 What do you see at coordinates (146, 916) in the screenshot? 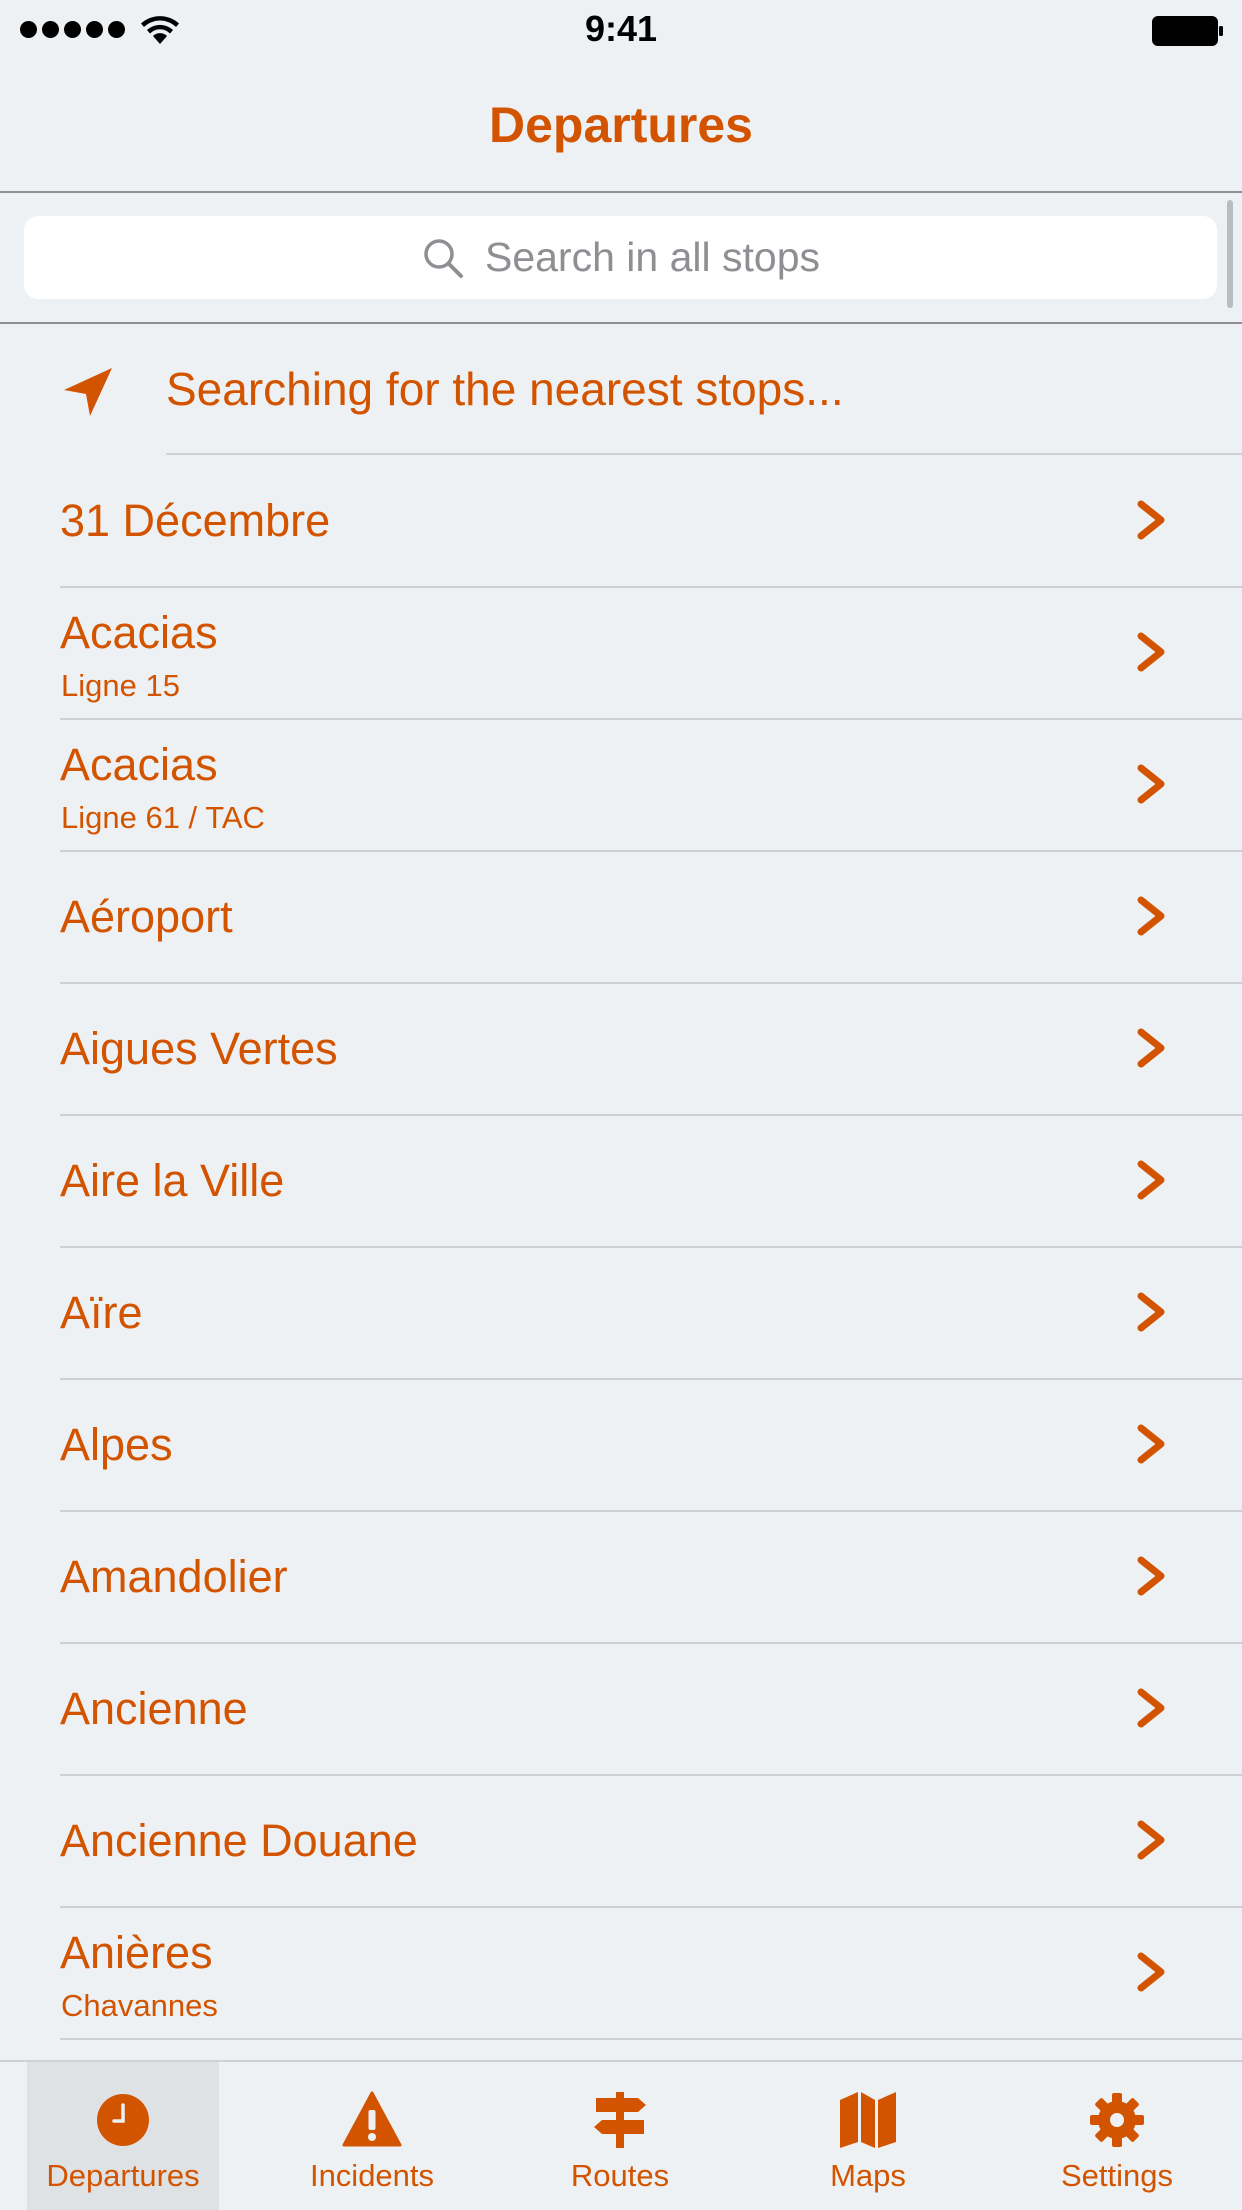
I see `stop-name: Aéroport` at bounding box center [146, 916].